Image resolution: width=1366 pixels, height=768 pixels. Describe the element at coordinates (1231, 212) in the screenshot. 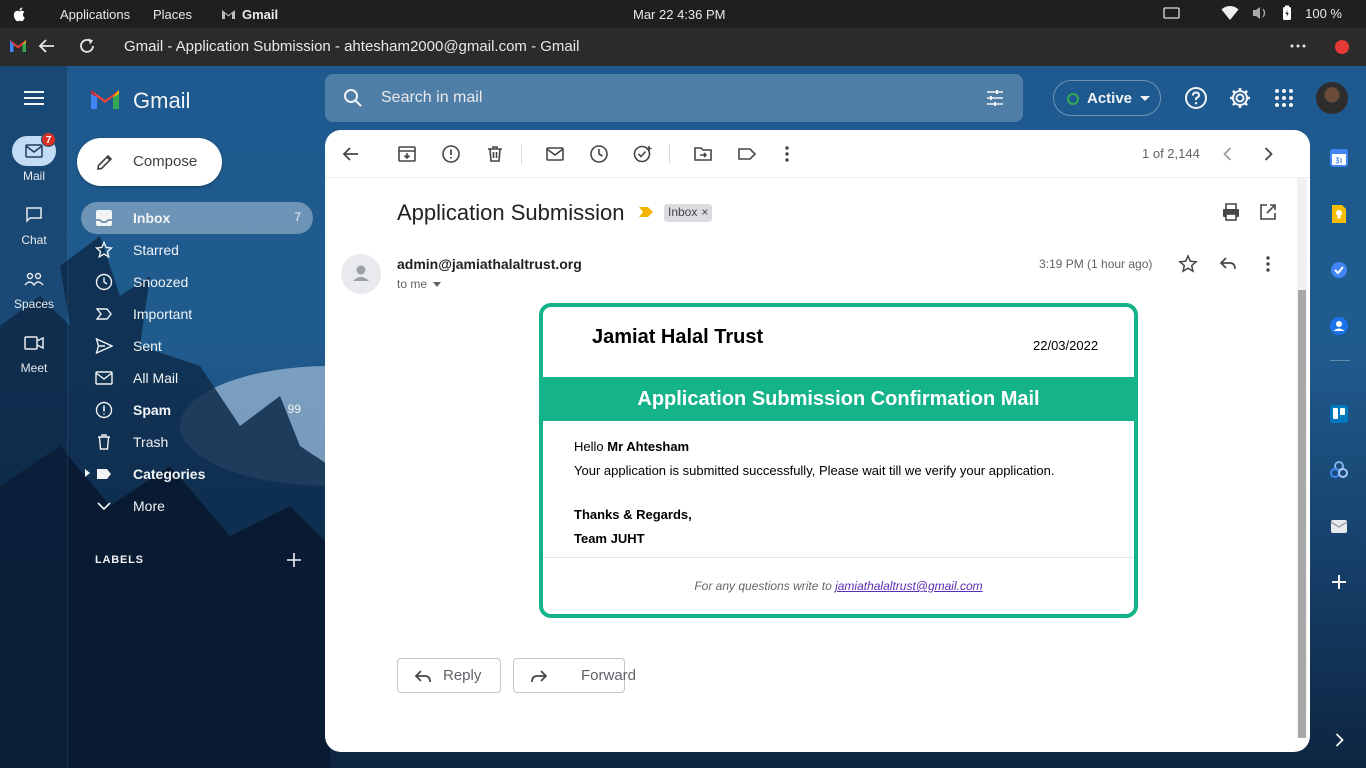

I see `print-icon` at that location.